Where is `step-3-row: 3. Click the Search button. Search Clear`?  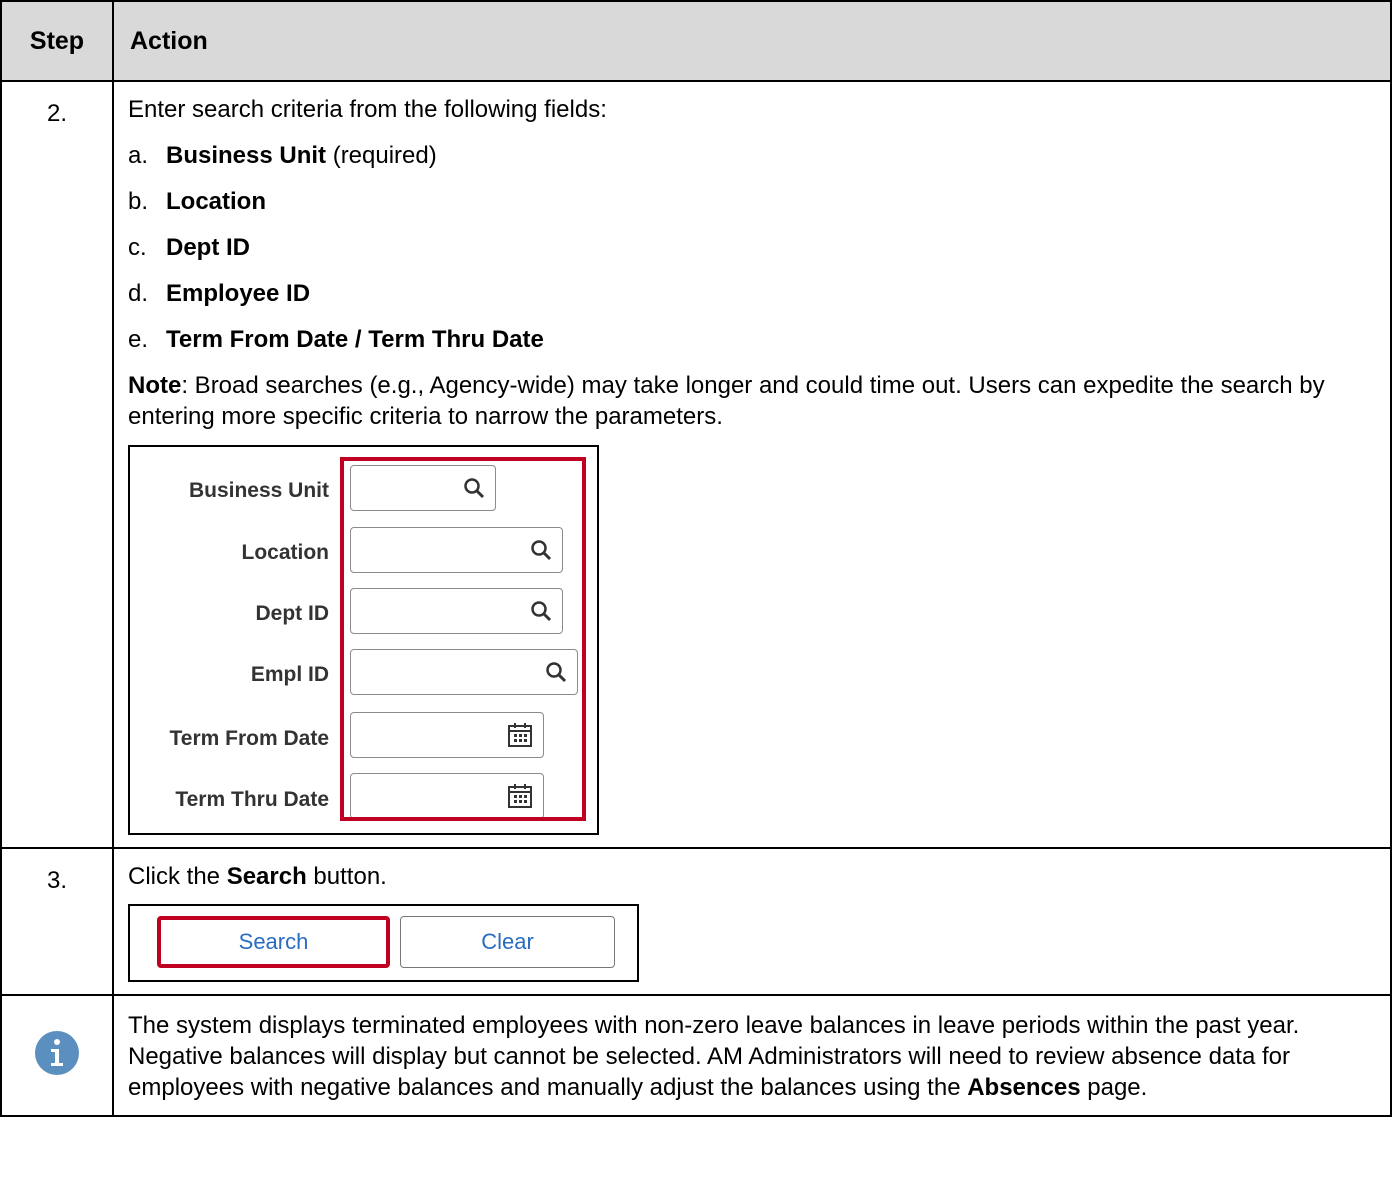 step-3-row: 3. Click the Search button. Search Clear is located at coordinates (696, 921).